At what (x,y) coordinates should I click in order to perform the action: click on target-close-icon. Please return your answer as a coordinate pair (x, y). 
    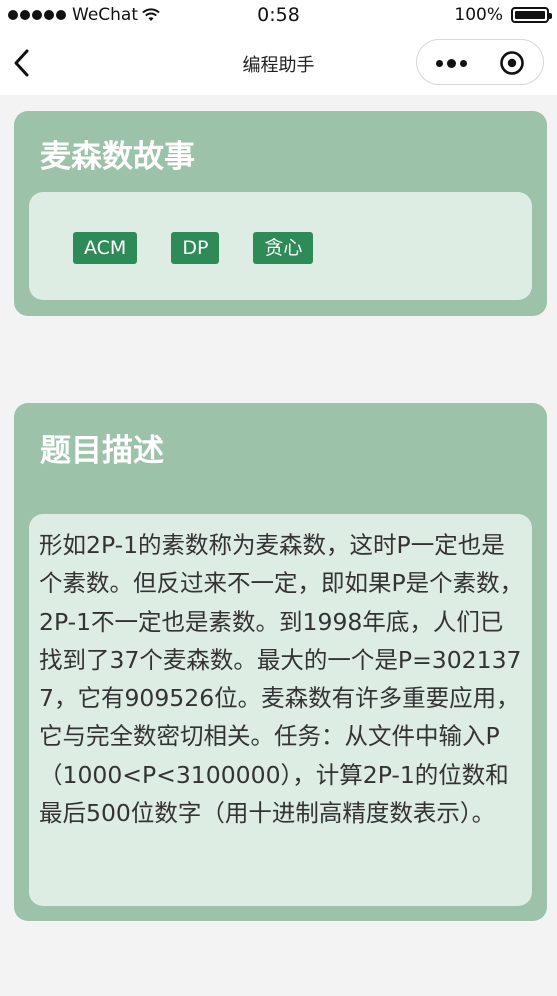
    Looking at the image, I should click on (512, 63).